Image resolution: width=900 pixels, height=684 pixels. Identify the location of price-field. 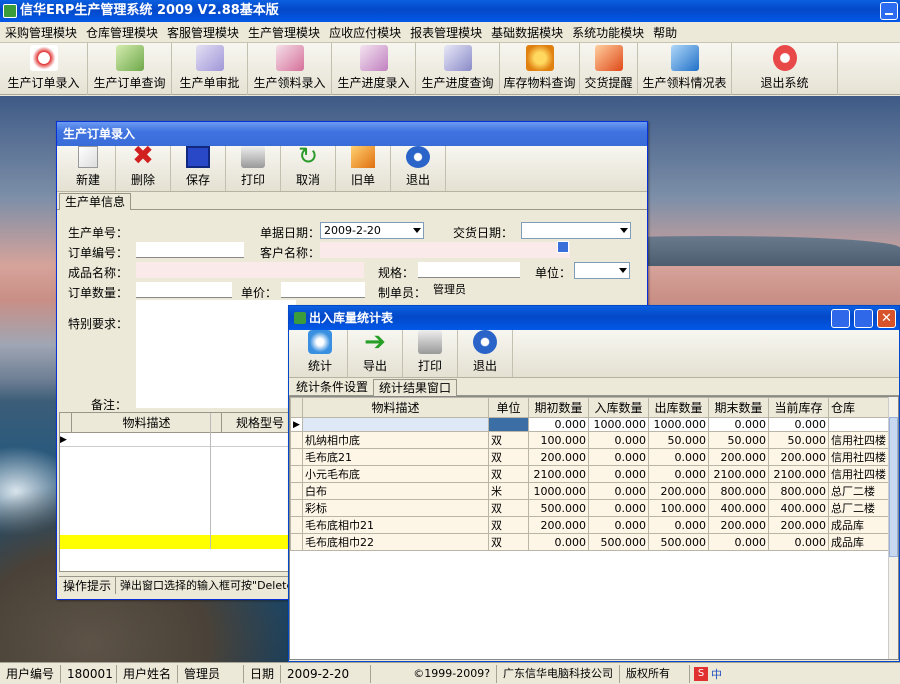
(323, 290).